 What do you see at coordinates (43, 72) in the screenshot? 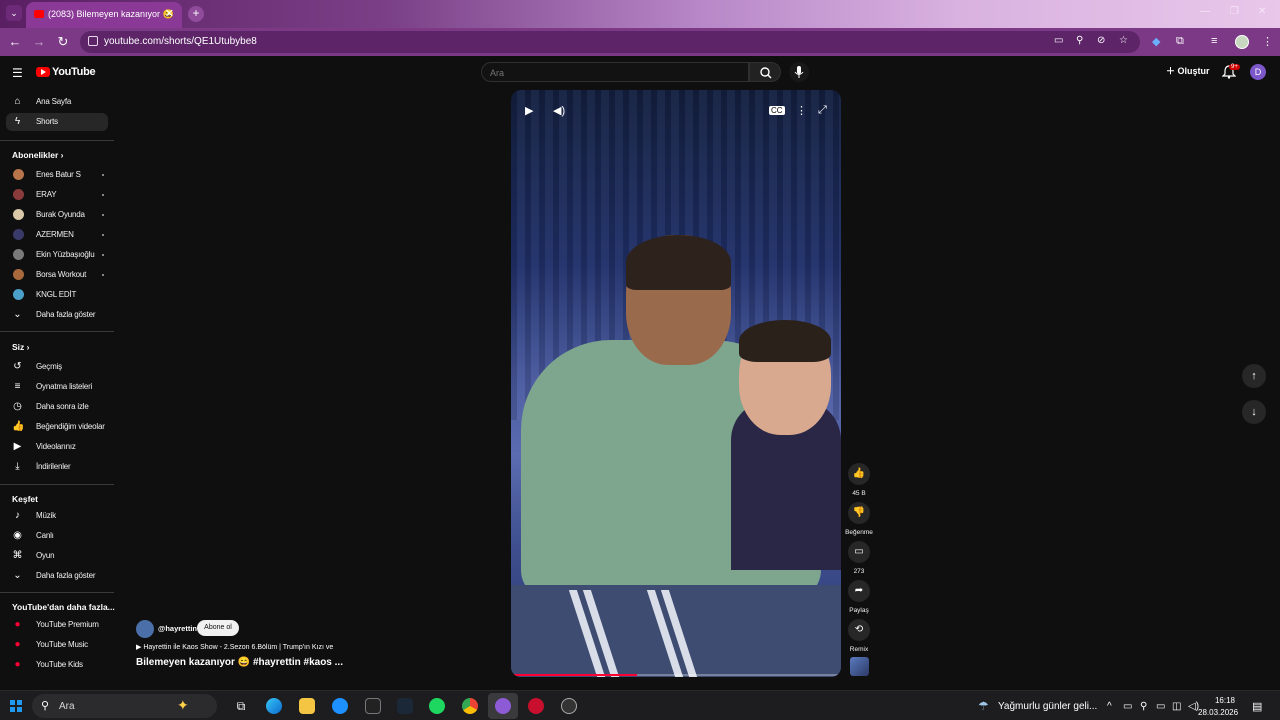
I see `youtube-logo-icon` at bounding box center [43, 72].